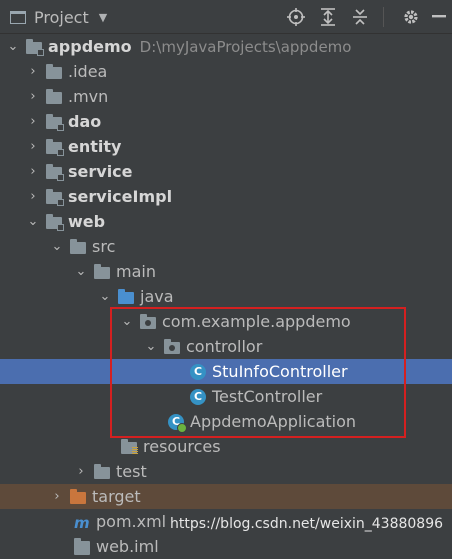 Image resolution: width=452 pixels, height=559 pixels. I want to click on tree-node-dao: › dao, so click(226, 121).